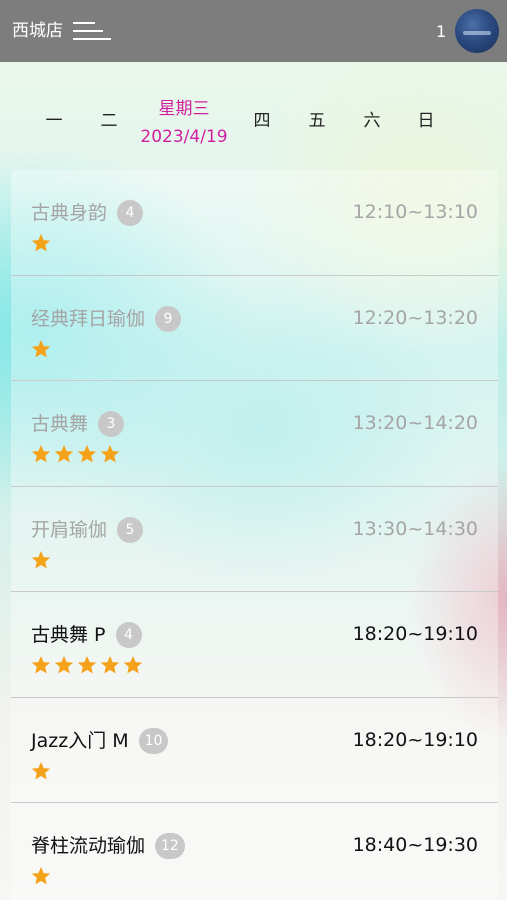  What do you see at coordinates (317, 118) in the screenshot?
I see `day-fri: 五` at bounding box center [317, 118].